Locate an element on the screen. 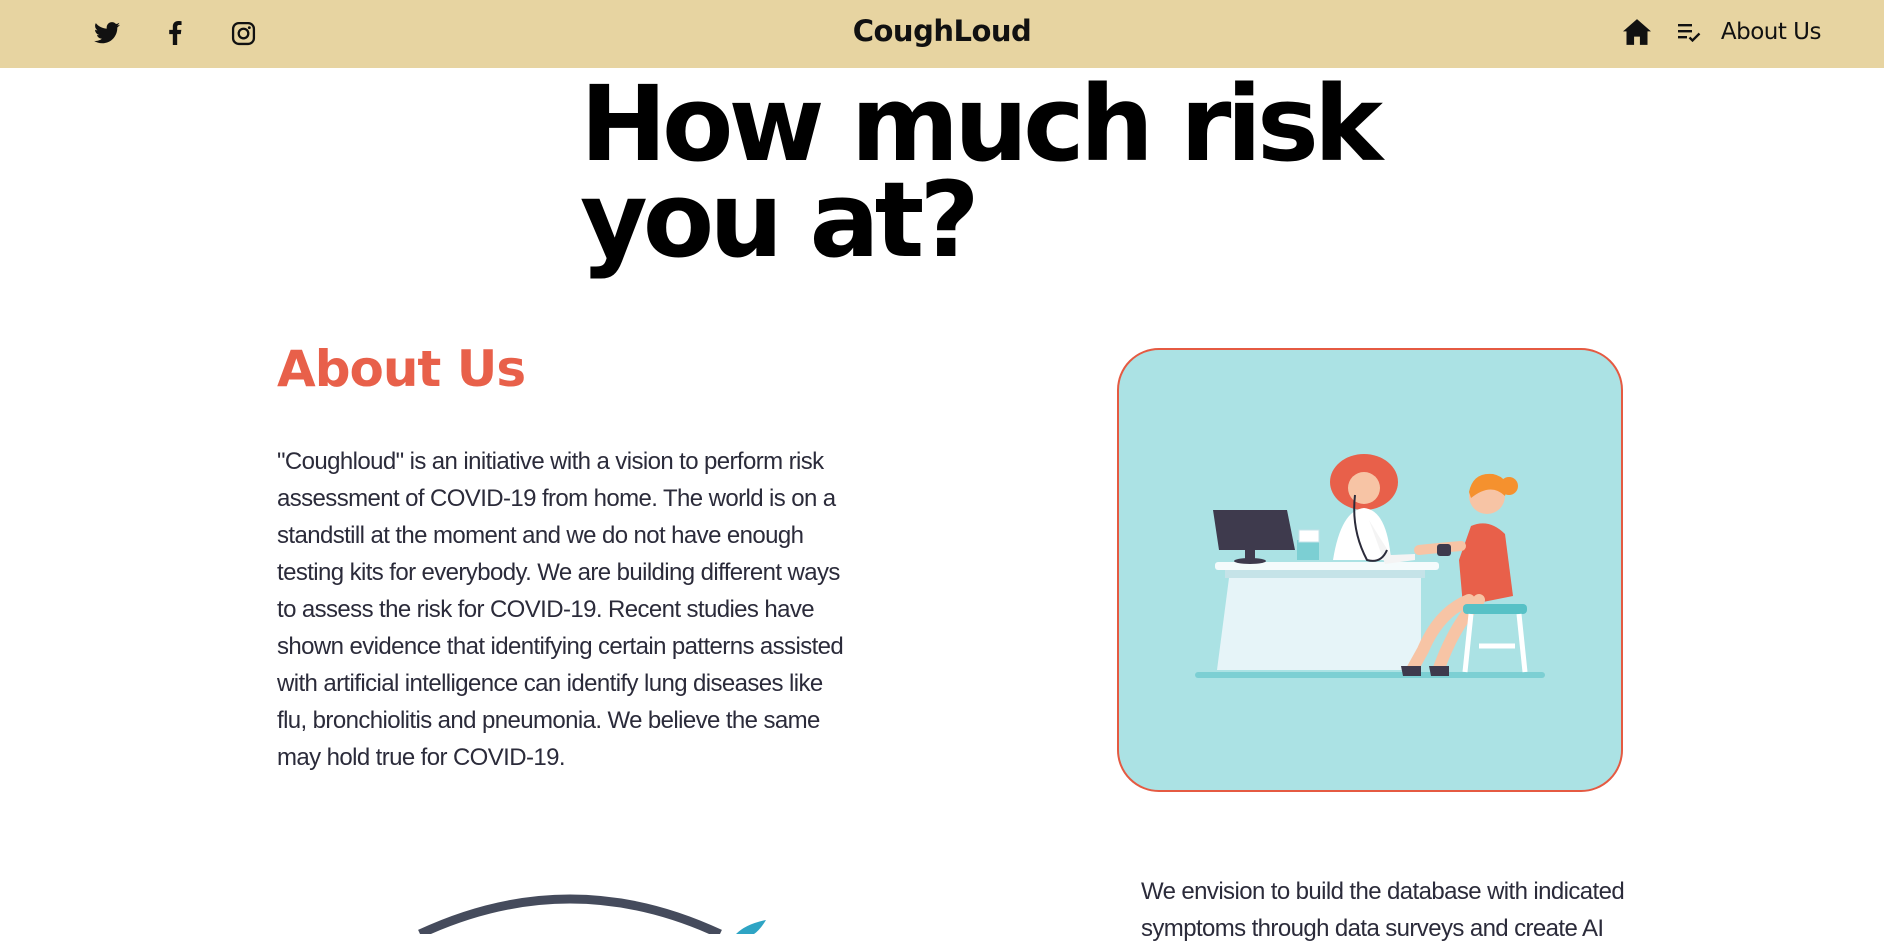 The image size is (1884, 947). hero-heading: How much risk you at? is located at coordinates (990, 172).